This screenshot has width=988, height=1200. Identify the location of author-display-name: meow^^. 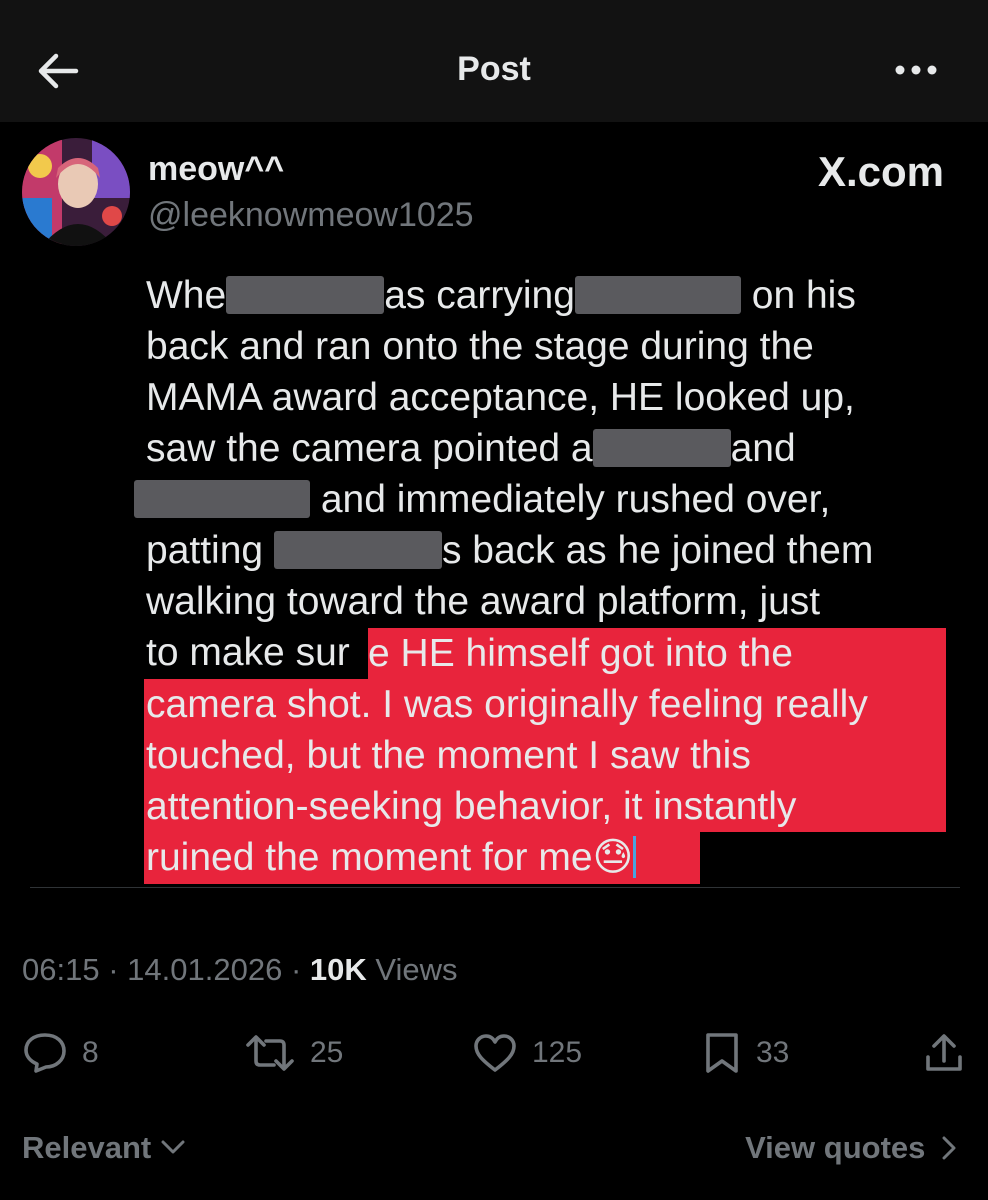
(216, 169).